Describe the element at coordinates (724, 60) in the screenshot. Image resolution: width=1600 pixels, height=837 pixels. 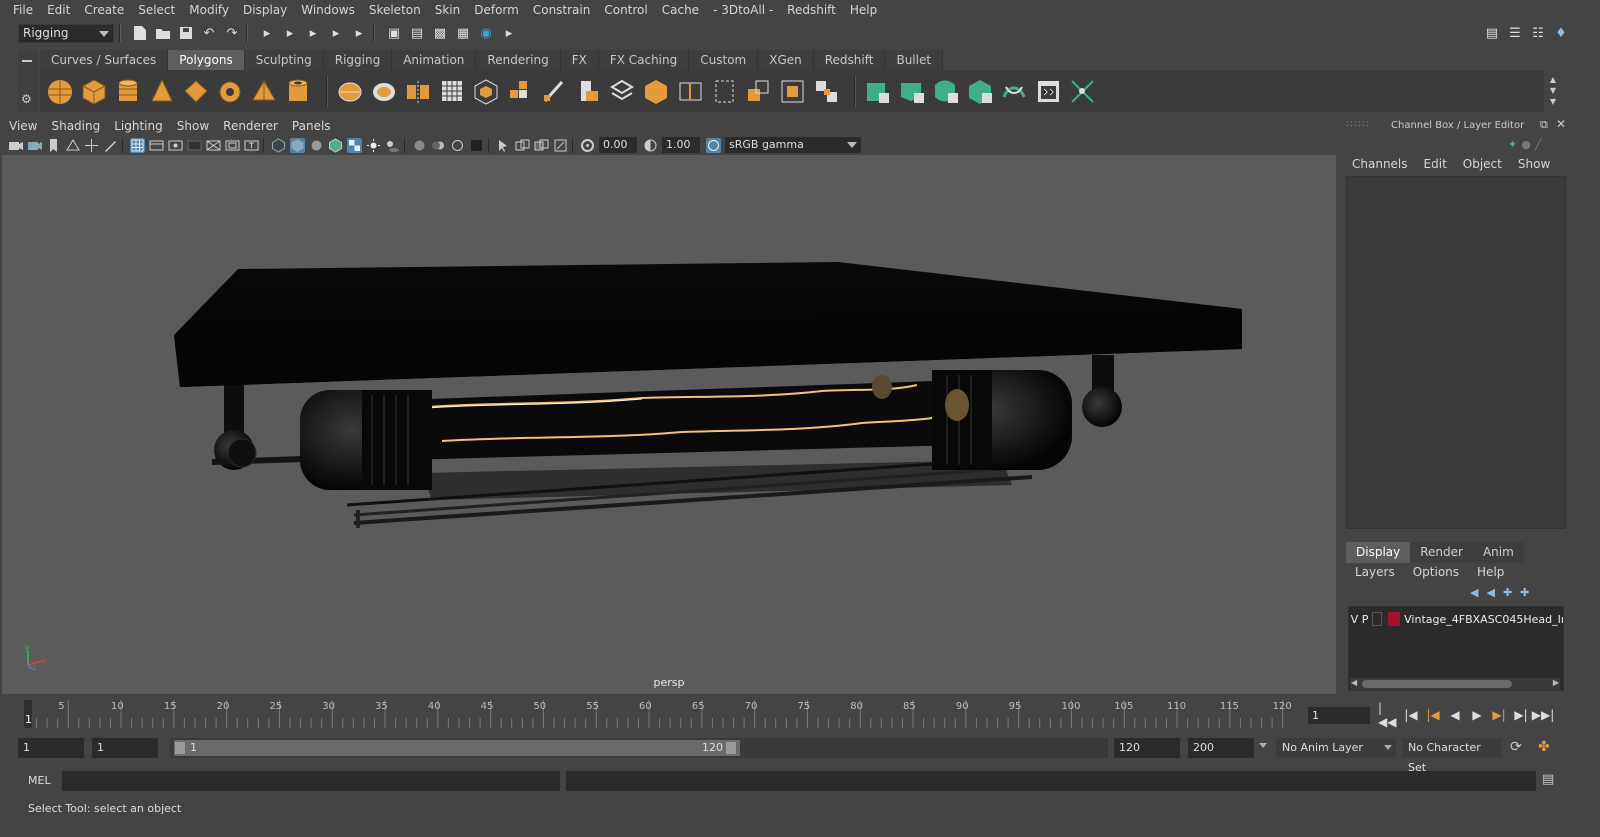
I see `shelf-tab-custom: Custom` at that location.